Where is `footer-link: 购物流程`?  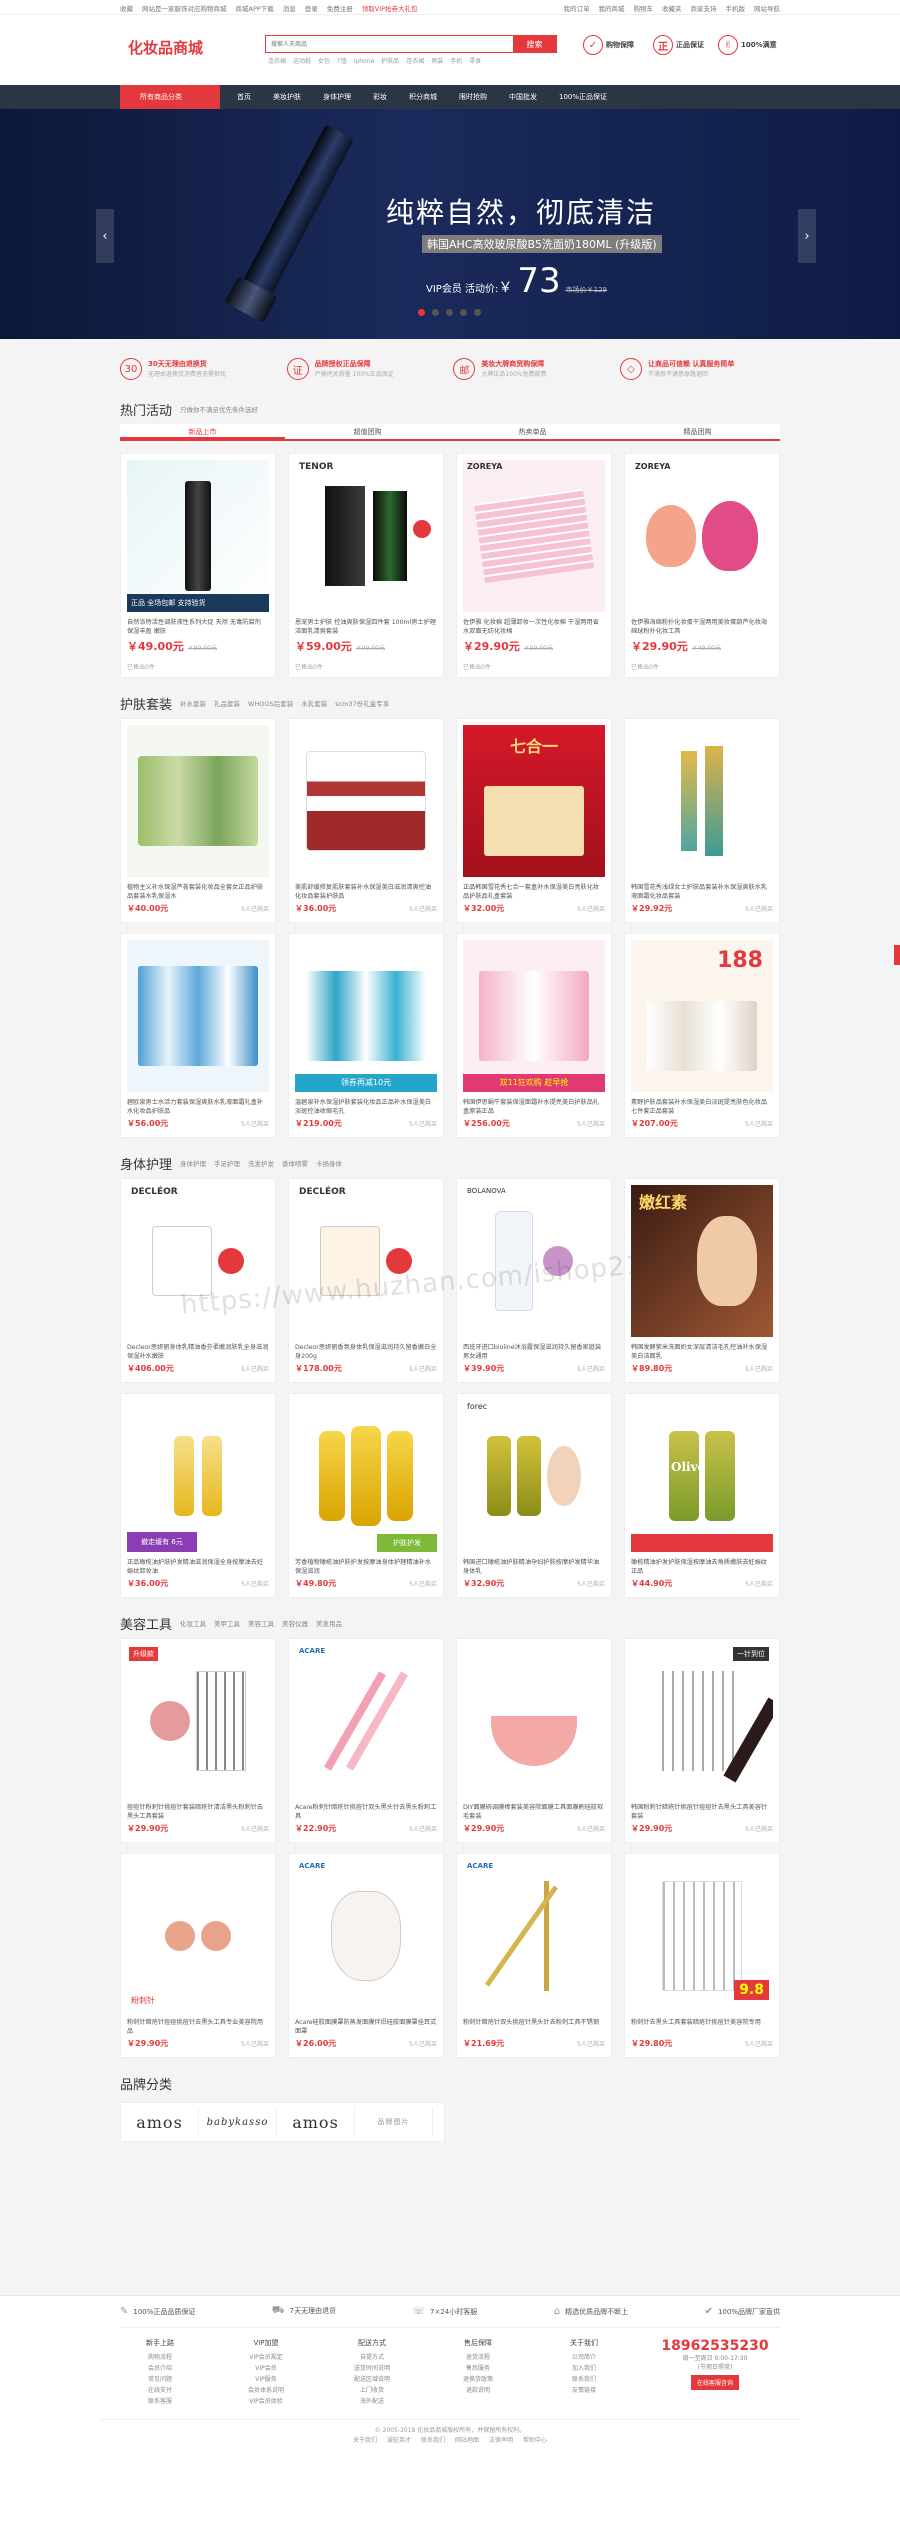 footer-link: 购物流程 is located at coordinates (160, 2357).